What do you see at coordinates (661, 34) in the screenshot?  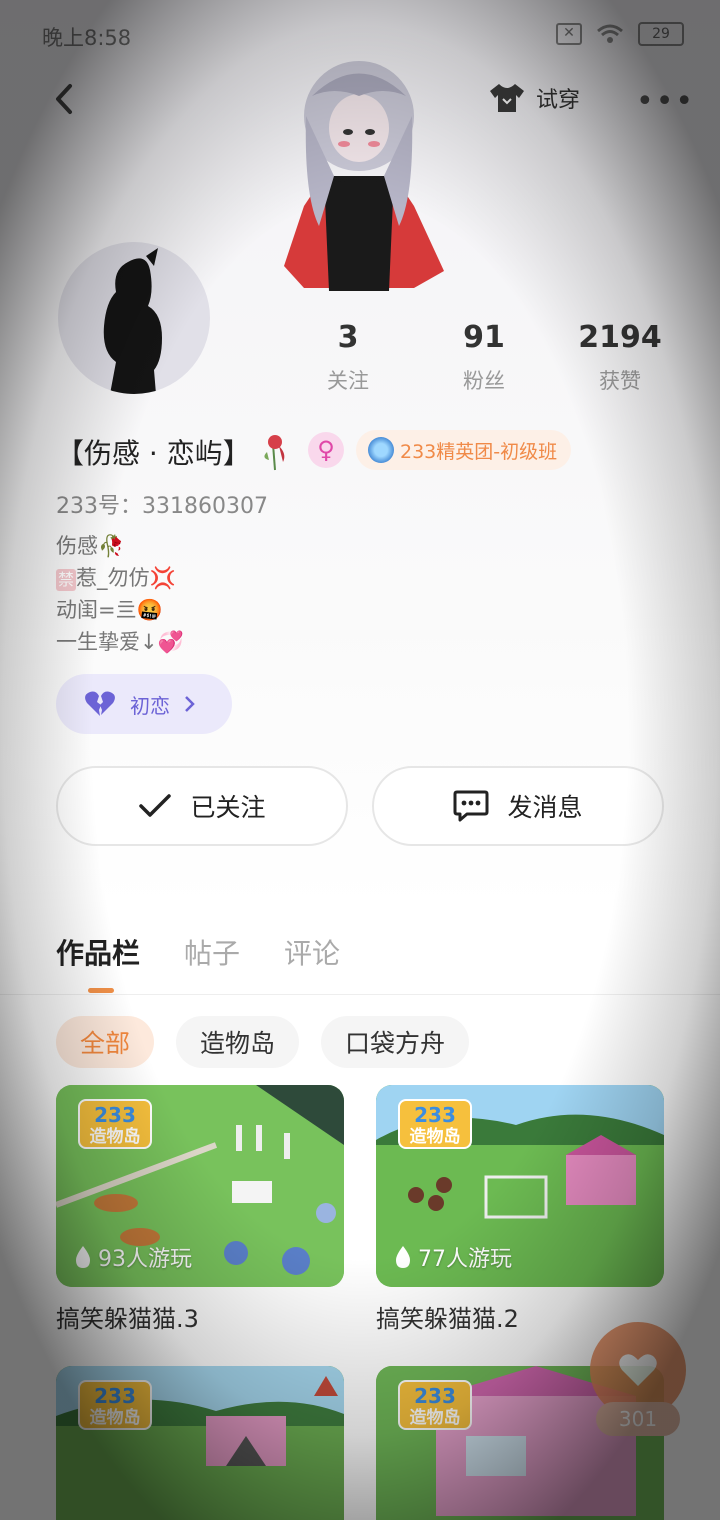 I see `battery-icon: 29` at bounding box center [661, 34].